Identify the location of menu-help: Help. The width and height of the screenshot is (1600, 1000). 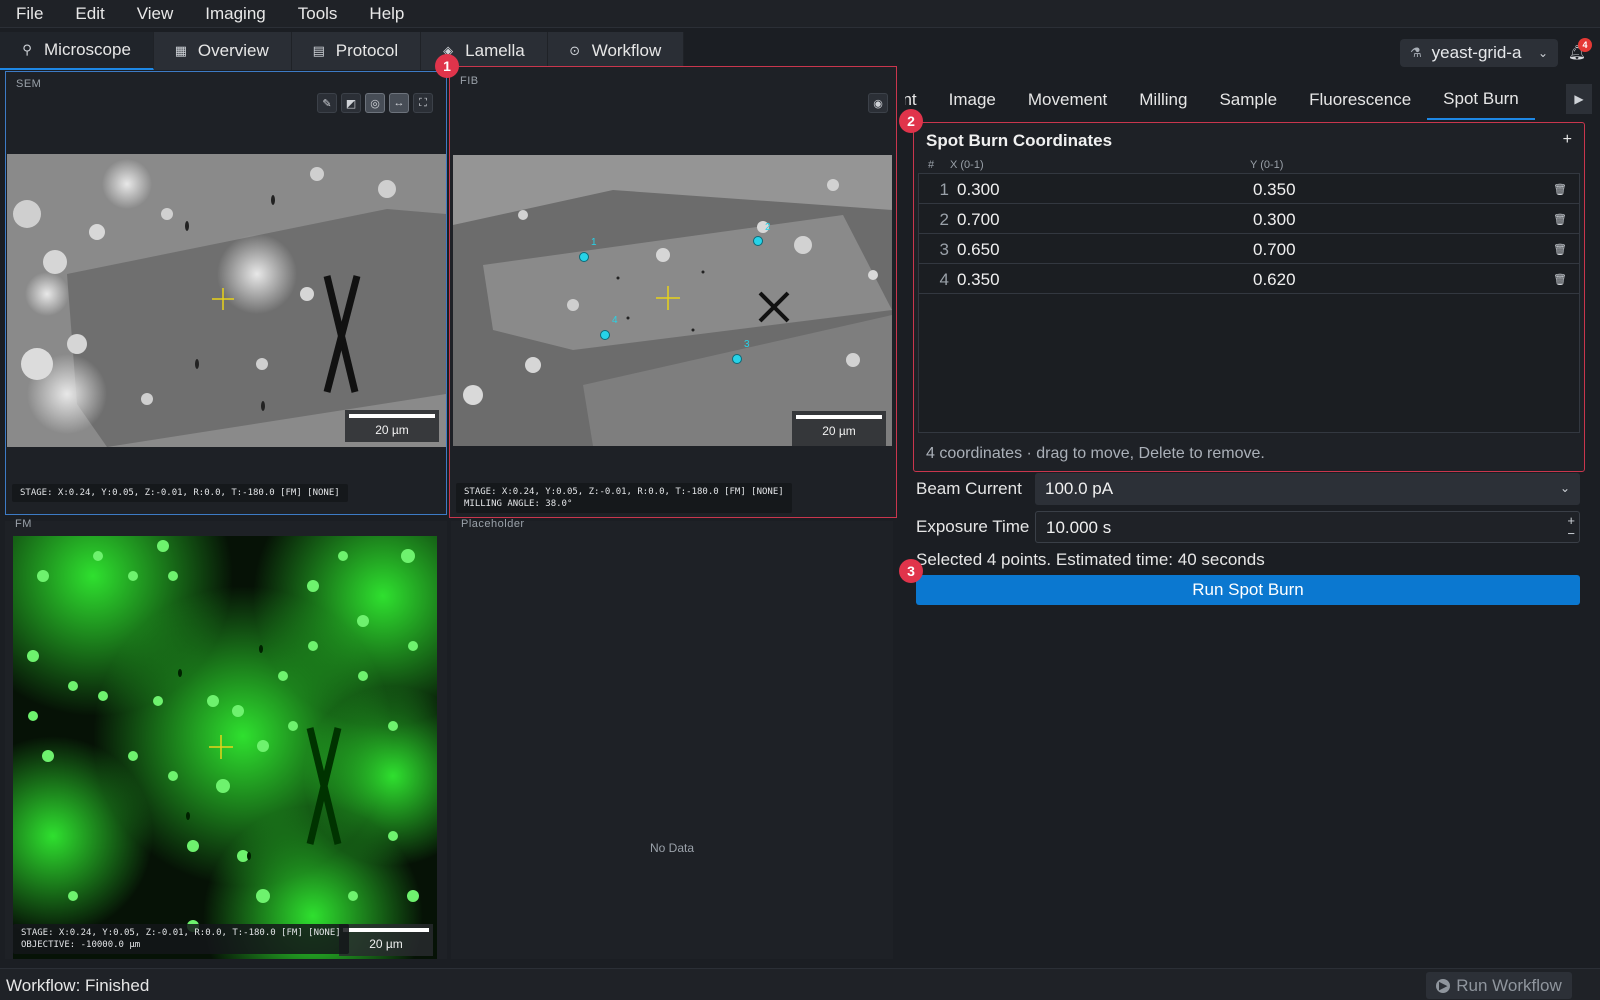
(386, 14).